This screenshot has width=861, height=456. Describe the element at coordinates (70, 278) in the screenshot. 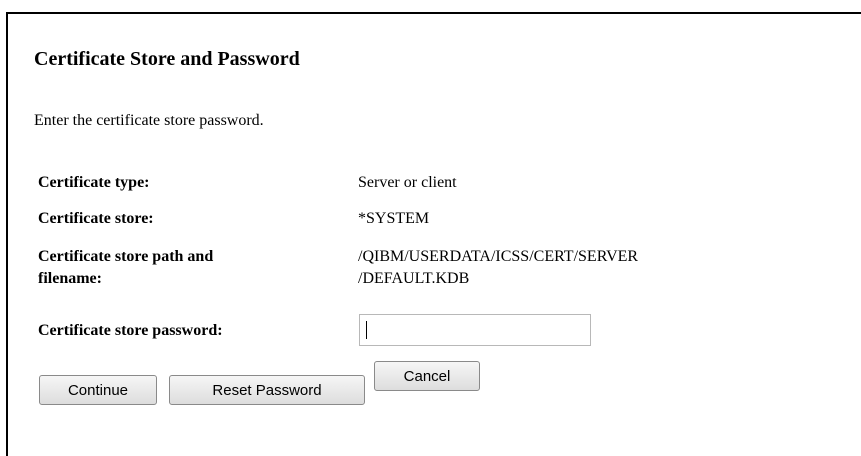

I see `certificate-path-label-line2: filename:` at that location.